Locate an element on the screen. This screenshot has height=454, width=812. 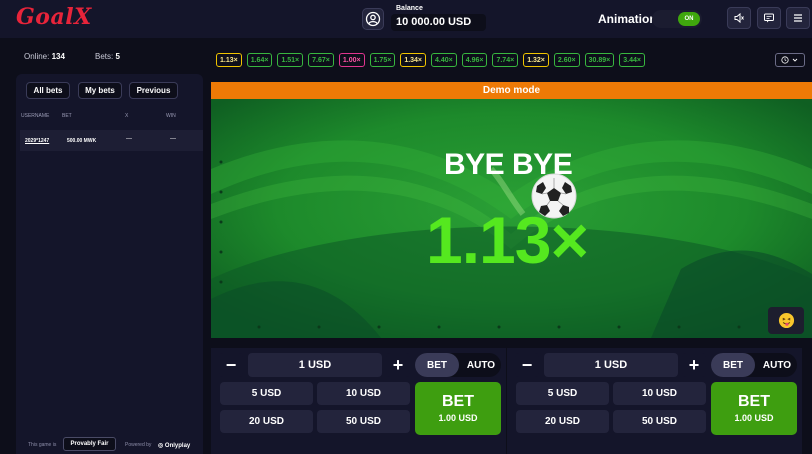
logo: GoalX is located at coordinates (54, 17).